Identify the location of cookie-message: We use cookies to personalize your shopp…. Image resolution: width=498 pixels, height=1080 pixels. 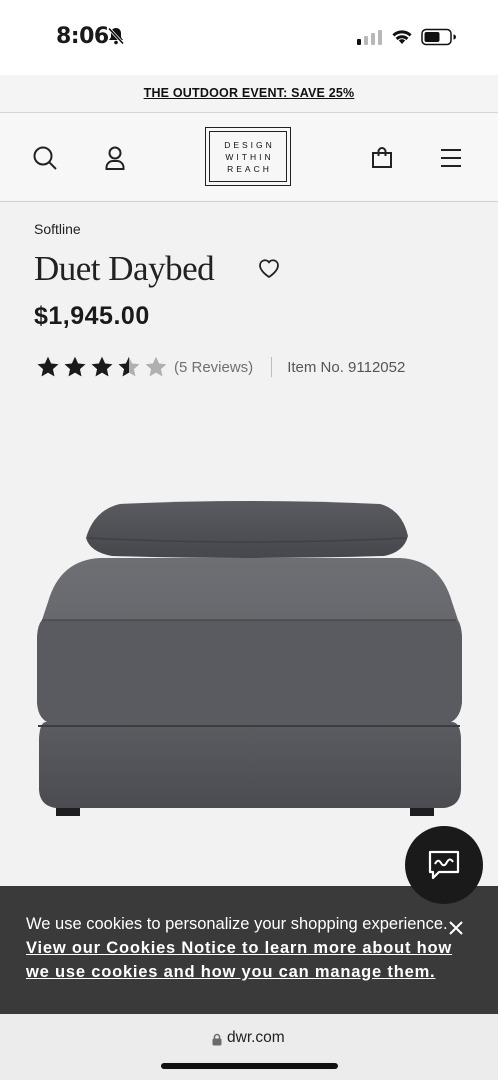
(252, 948).